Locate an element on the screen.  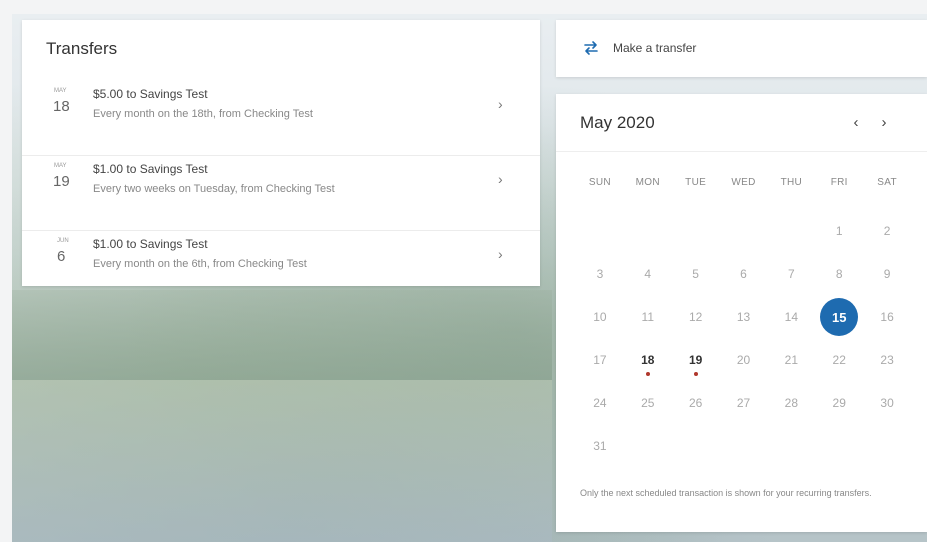
calendar-day: 10 is located at coordinates (600, 324).